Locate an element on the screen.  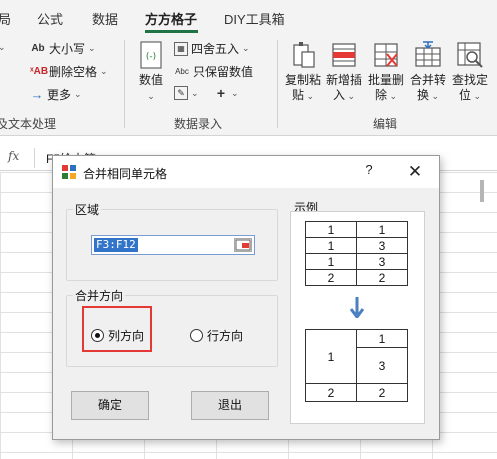
batch-delete-button: 批量删 除 ⌄ is located at coordinates (386, 72).